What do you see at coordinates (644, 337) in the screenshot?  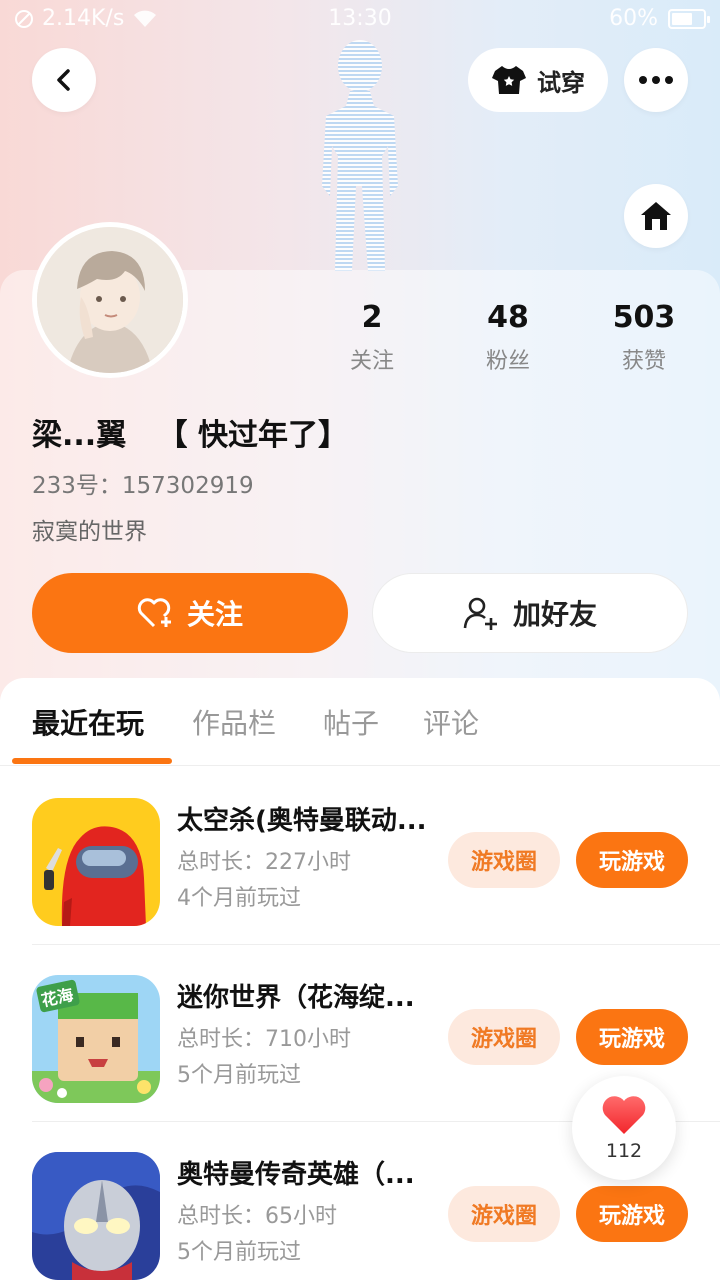 I see `stat-likes: 503 获赞` at bounding box center [644, 337].